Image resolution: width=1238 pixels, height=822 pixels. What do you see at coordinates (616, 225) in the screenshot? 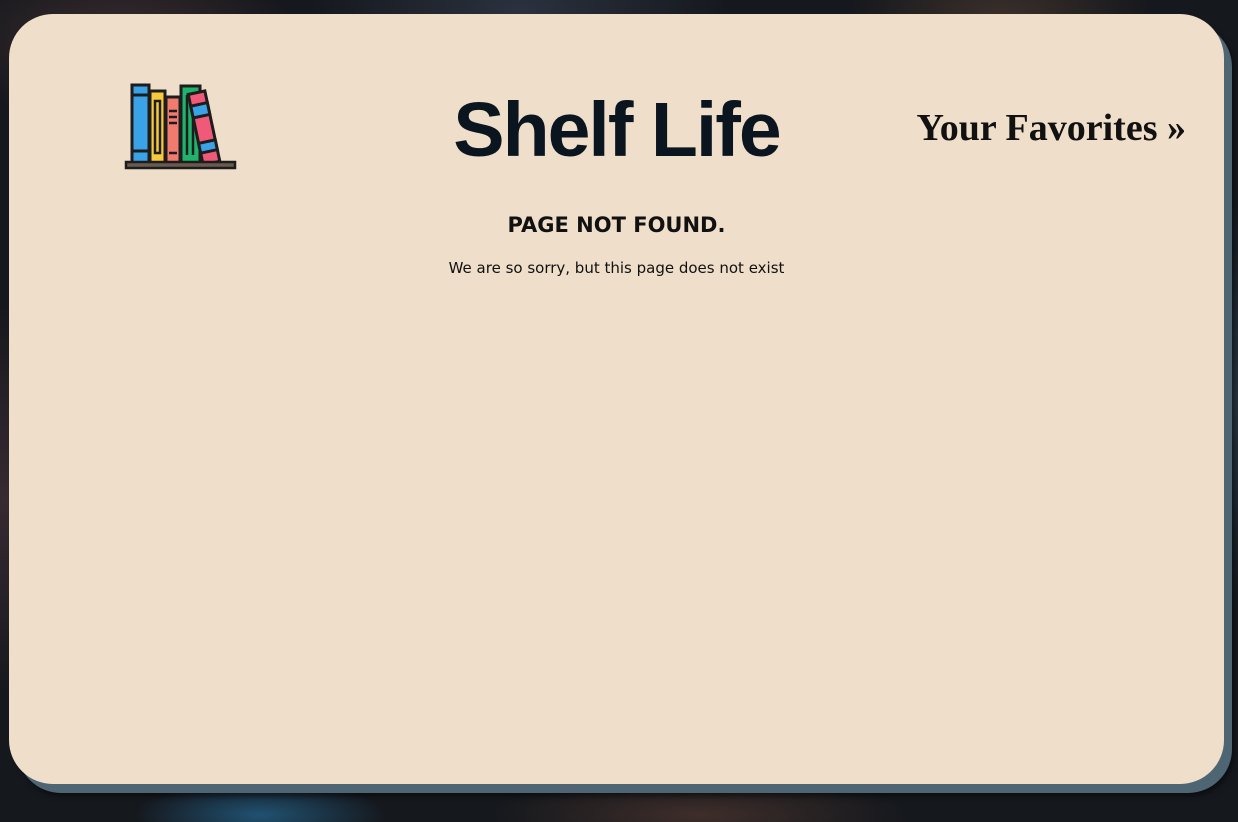
I see `page-not-found-heading: PAGE NOT FOUND.` at bounding box center [616, 225].